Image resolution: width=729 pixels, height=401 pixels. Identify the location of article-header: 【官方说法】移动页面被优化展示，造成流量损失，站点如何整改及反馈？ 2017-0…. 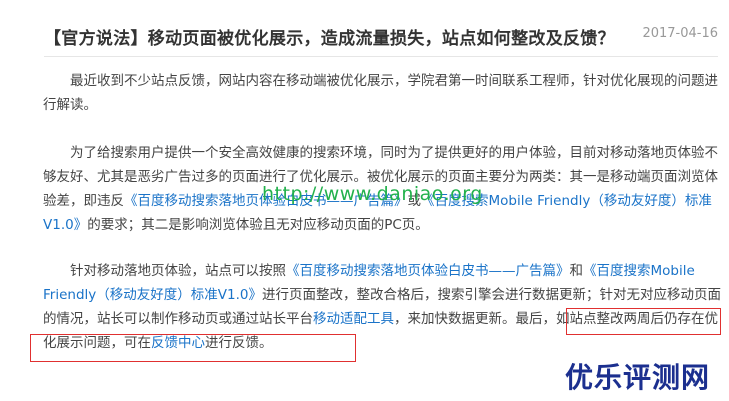
(381, 38).